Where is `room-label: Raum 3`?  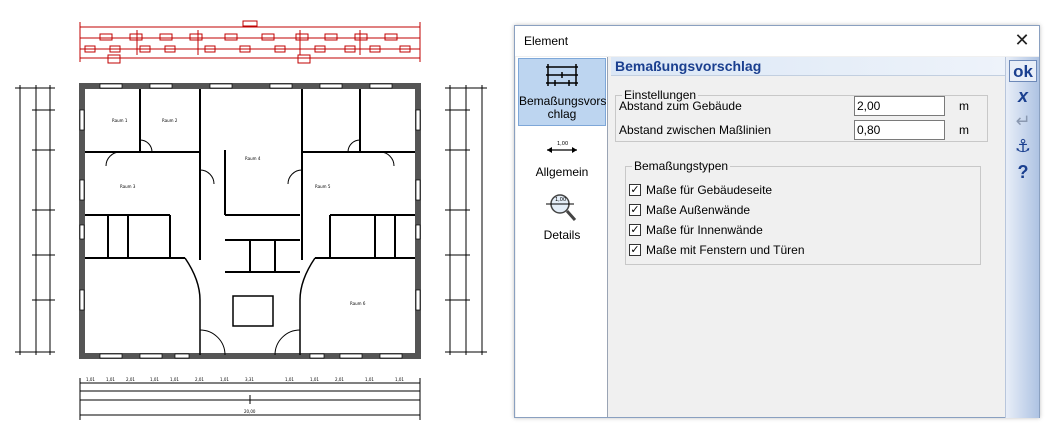 room-label: Raum 3 is located at coordinates (128, 186).